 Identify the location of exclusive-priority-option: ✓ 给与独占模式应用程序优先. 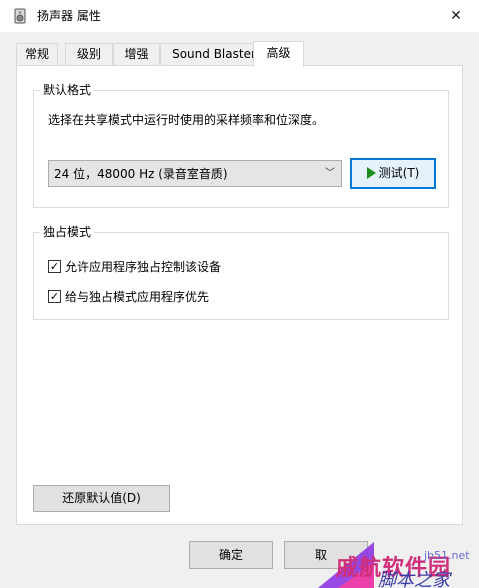
(198, 297).